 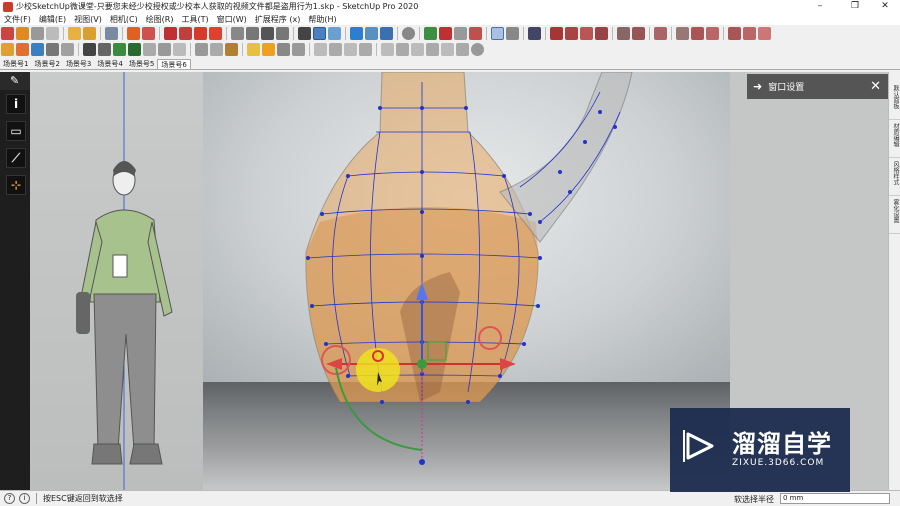 I want to click on close-button: ✕, so click(x=885, y=6).